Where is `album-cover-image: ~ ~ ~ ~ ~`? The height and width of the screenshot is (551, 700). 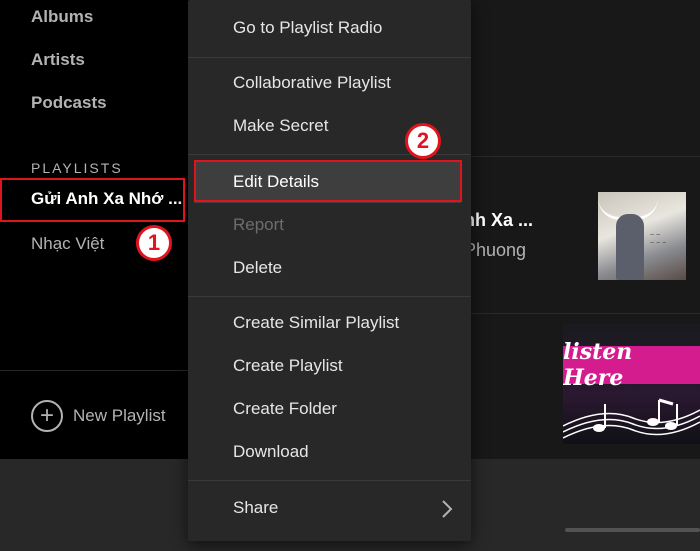
album-cover-image: ~ ~ ~ ~ ~ is located at coordinates (642, 236).